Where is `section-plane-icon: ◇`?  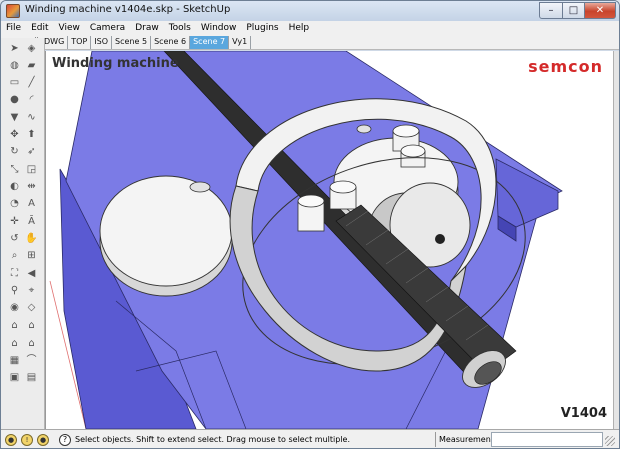
section-plane-icon: ◇ is located at coordinates (31, 307).